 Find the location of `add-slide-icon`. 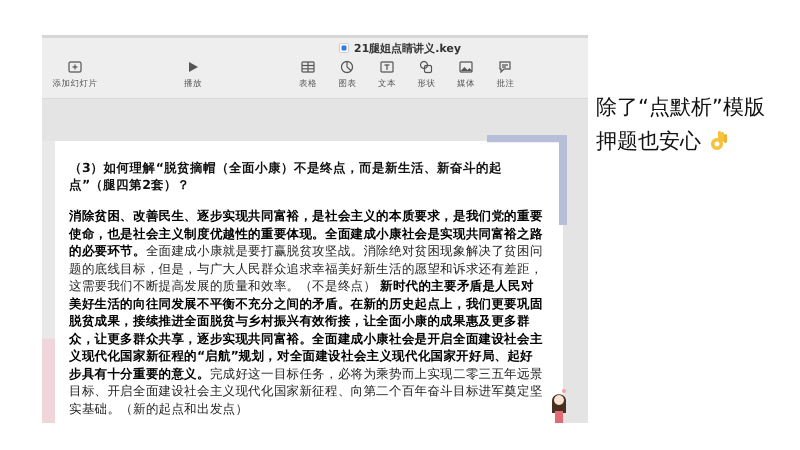

add-slide-icon is located at coordinates (75, 67).